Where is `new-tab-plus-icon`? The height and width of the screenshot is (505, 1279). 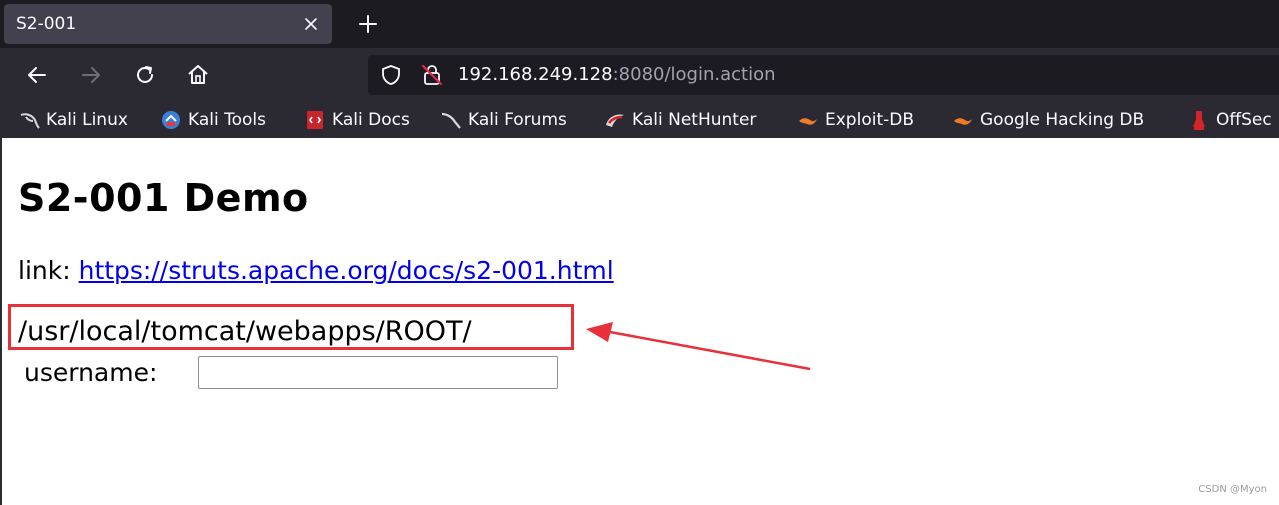 new-tab-plus-icon is located at coordinates (368, 24).